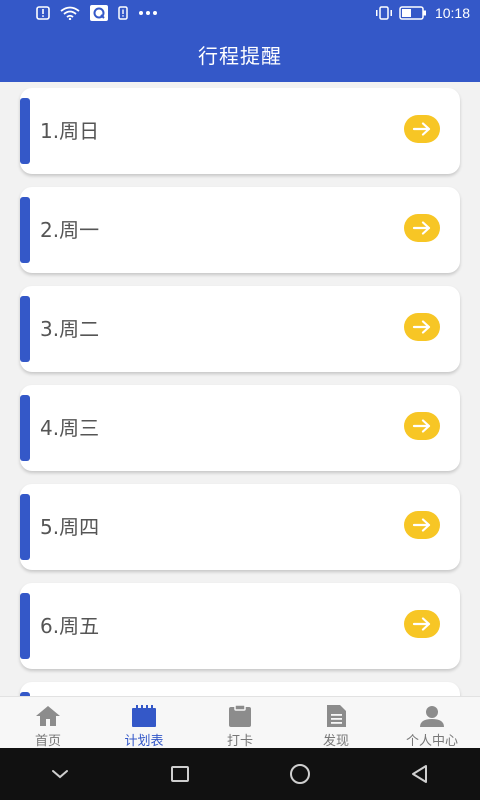 Image resolution: width=480 pixels, height=800 pixels. I want to click on document-icon, so click(336, 715).